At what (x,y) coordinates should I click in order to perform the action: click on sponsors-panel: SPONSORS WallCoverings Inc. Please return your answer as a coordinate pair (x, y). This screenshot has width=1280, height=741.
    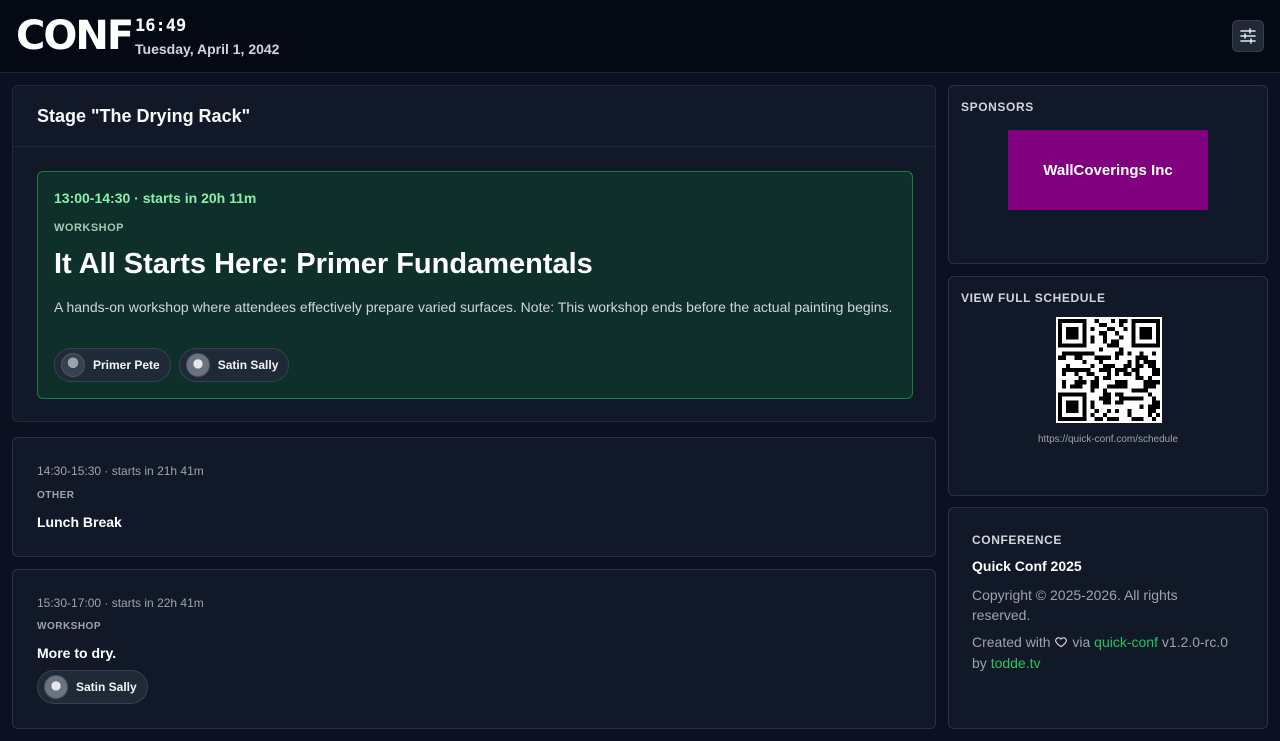
    Looking at the image, I should click on (1108, 174).